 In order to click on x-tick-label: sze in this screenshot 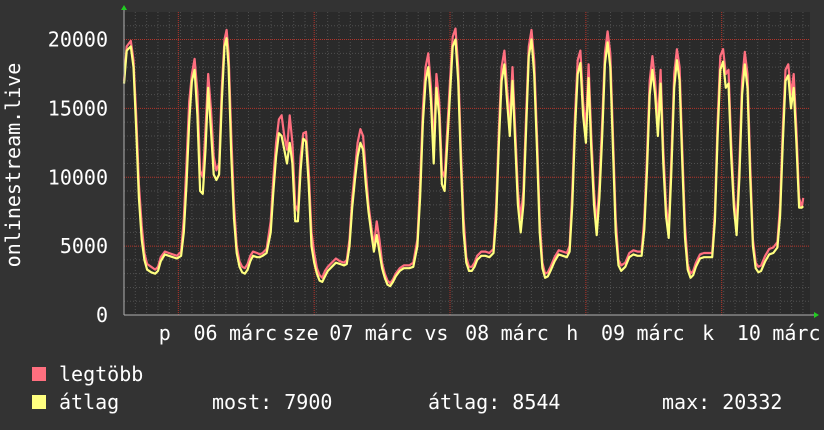, I will do `click(301, 333)`.